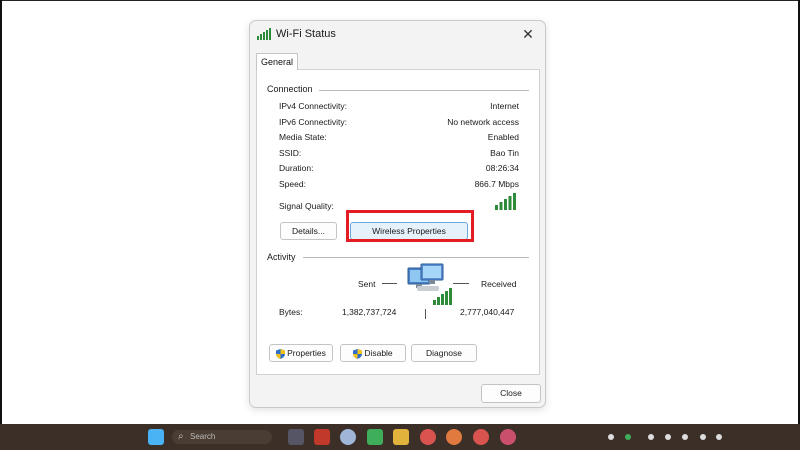 The image size is (800, 450). Describe the element at coordinates (306, 353) in the screenshot. I see `properties-button-label: Properties` at that location.